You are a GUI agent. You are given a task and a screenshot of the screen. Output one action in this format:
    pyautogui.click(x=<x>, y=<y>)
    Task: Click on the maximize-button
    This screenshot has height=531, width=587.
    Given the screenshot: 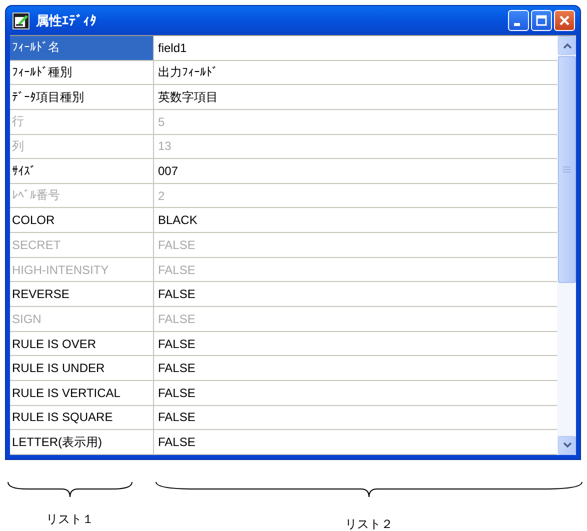 What is the action you would take?
    pyautogui.click(x=541, y=20)
    